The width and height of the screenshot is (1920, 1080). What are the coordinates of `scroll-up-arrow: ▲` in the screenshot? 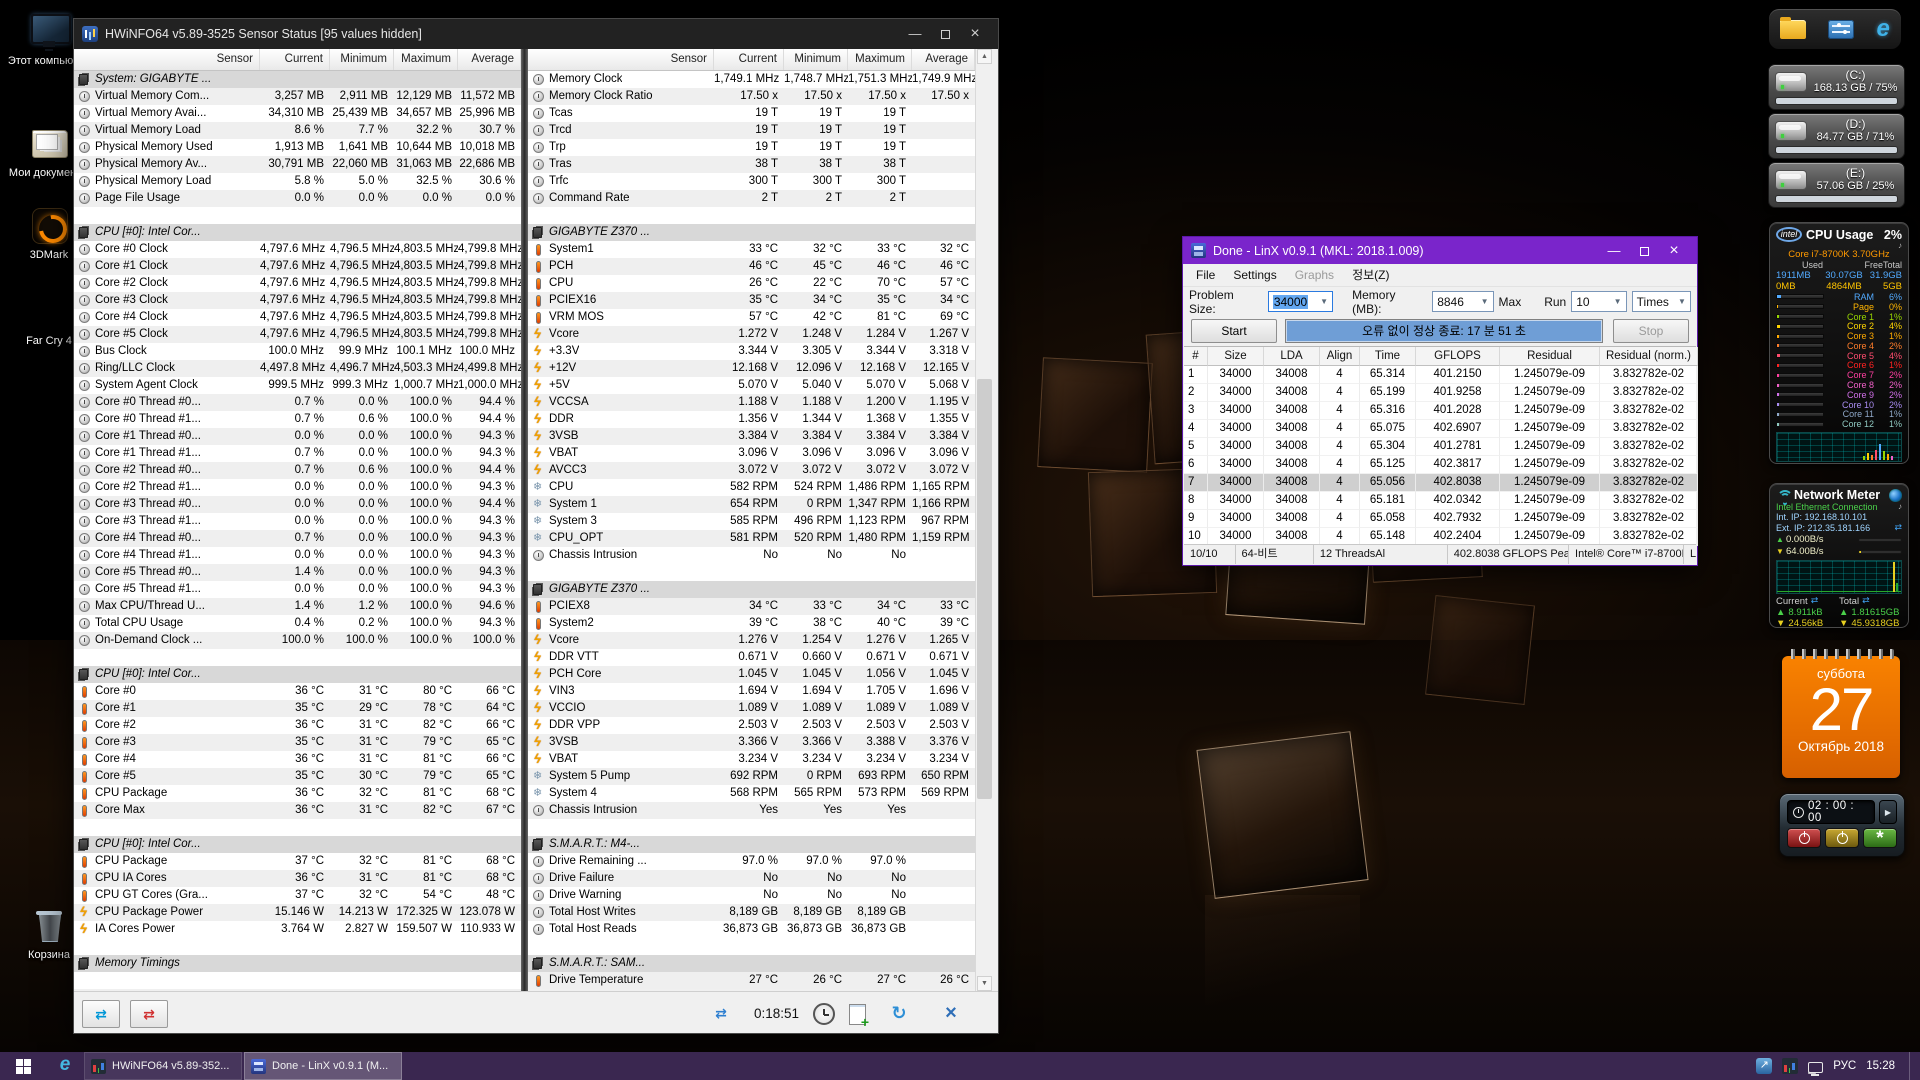 It's located at (984, 56).